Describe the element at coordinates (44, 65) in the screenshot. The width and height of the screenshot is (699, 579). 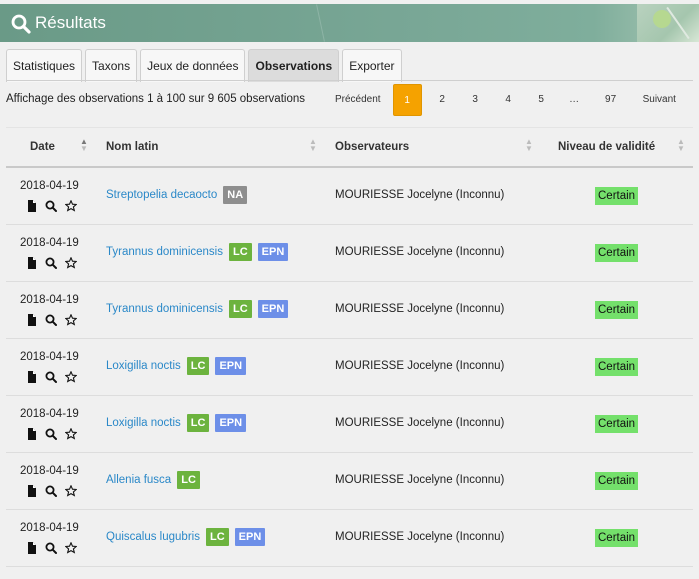
I see `tab-statistiques: Statistiques` at that location.